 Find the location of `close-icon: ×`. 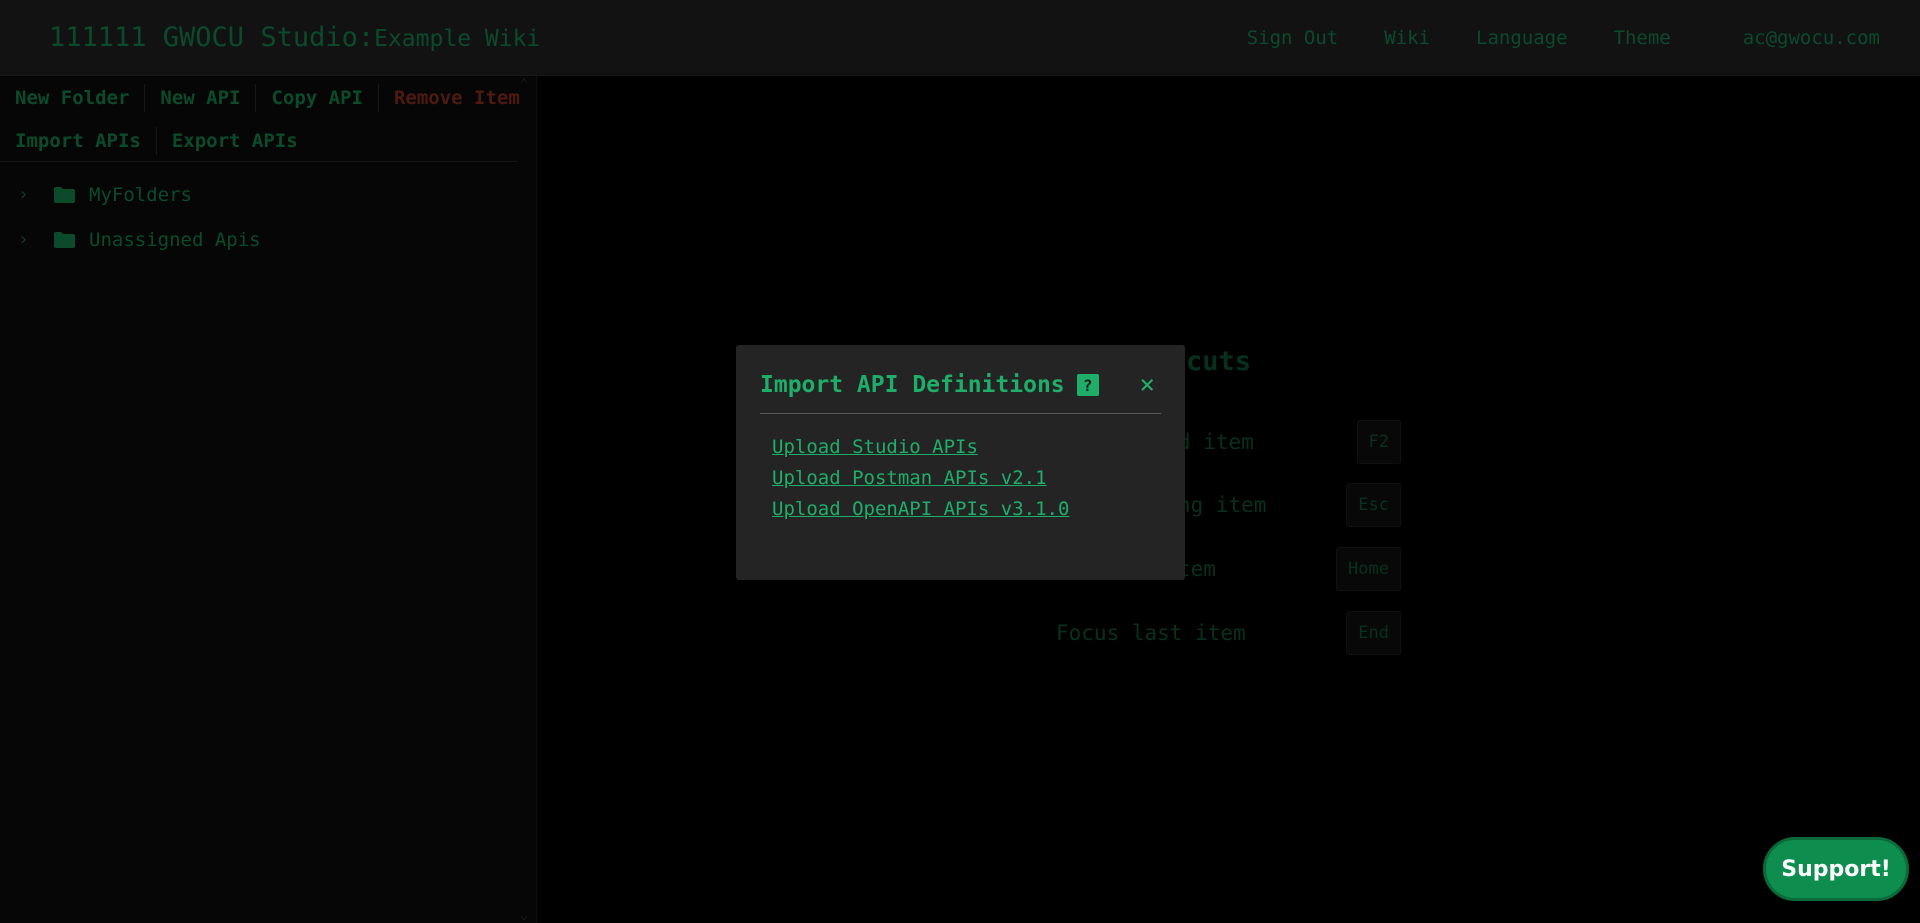

close-icon: × is located at coordinates (1147, 385).